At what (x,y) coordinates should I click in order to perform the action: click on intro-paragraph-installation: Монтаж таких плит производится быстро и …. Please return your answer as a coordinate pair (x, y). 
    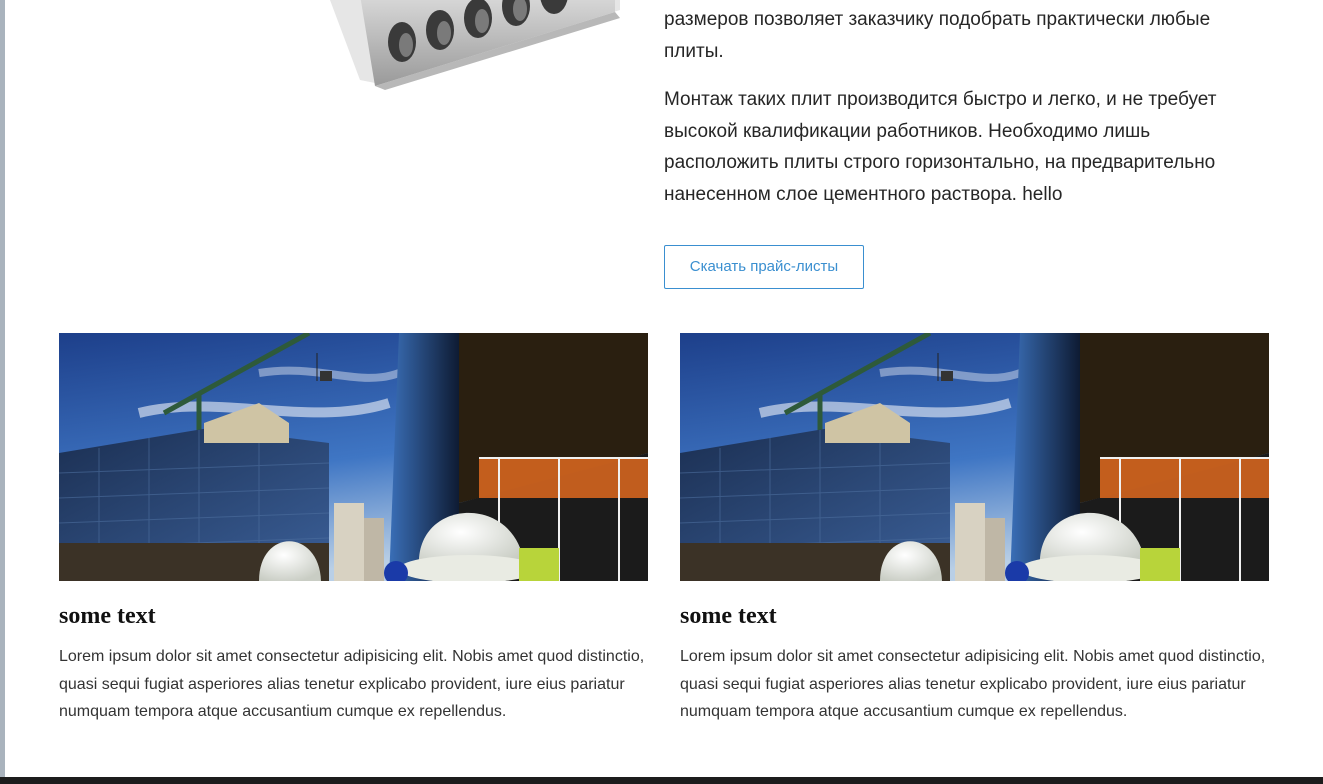
    Looking at the image, I should click on (940, 147).